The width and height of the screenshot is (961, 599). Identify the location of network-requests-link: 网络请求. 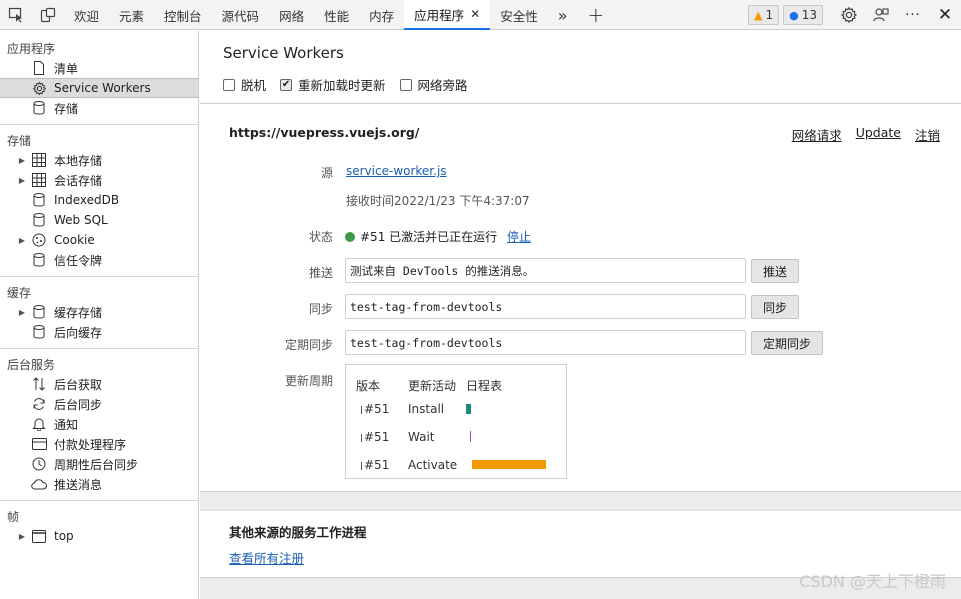
(817, 134).